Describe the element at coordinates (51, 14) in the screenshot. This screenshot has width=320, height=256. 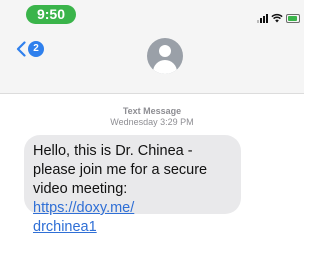
I see `status-time: 9:50` at that location.